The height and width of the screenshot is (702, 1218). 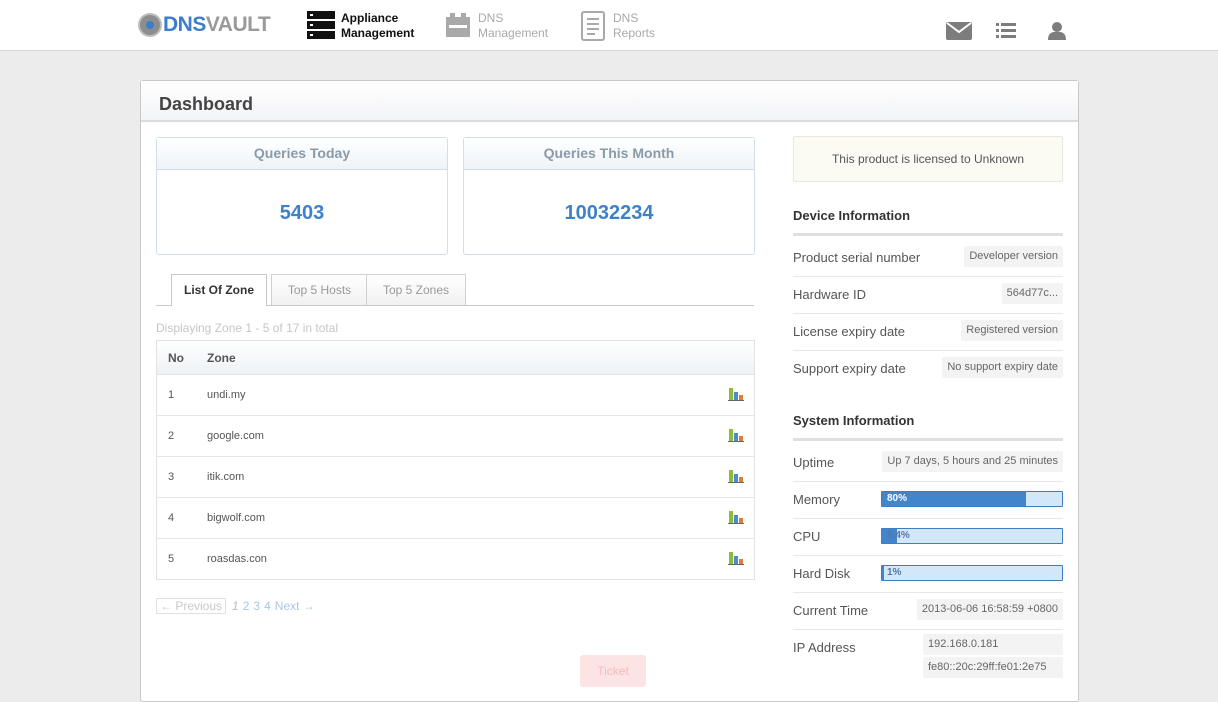 What do you see at coordinates (898, 535) in the screenshot?
I see `cpu-percent: 8.4%` at bounding box center [898, 535].